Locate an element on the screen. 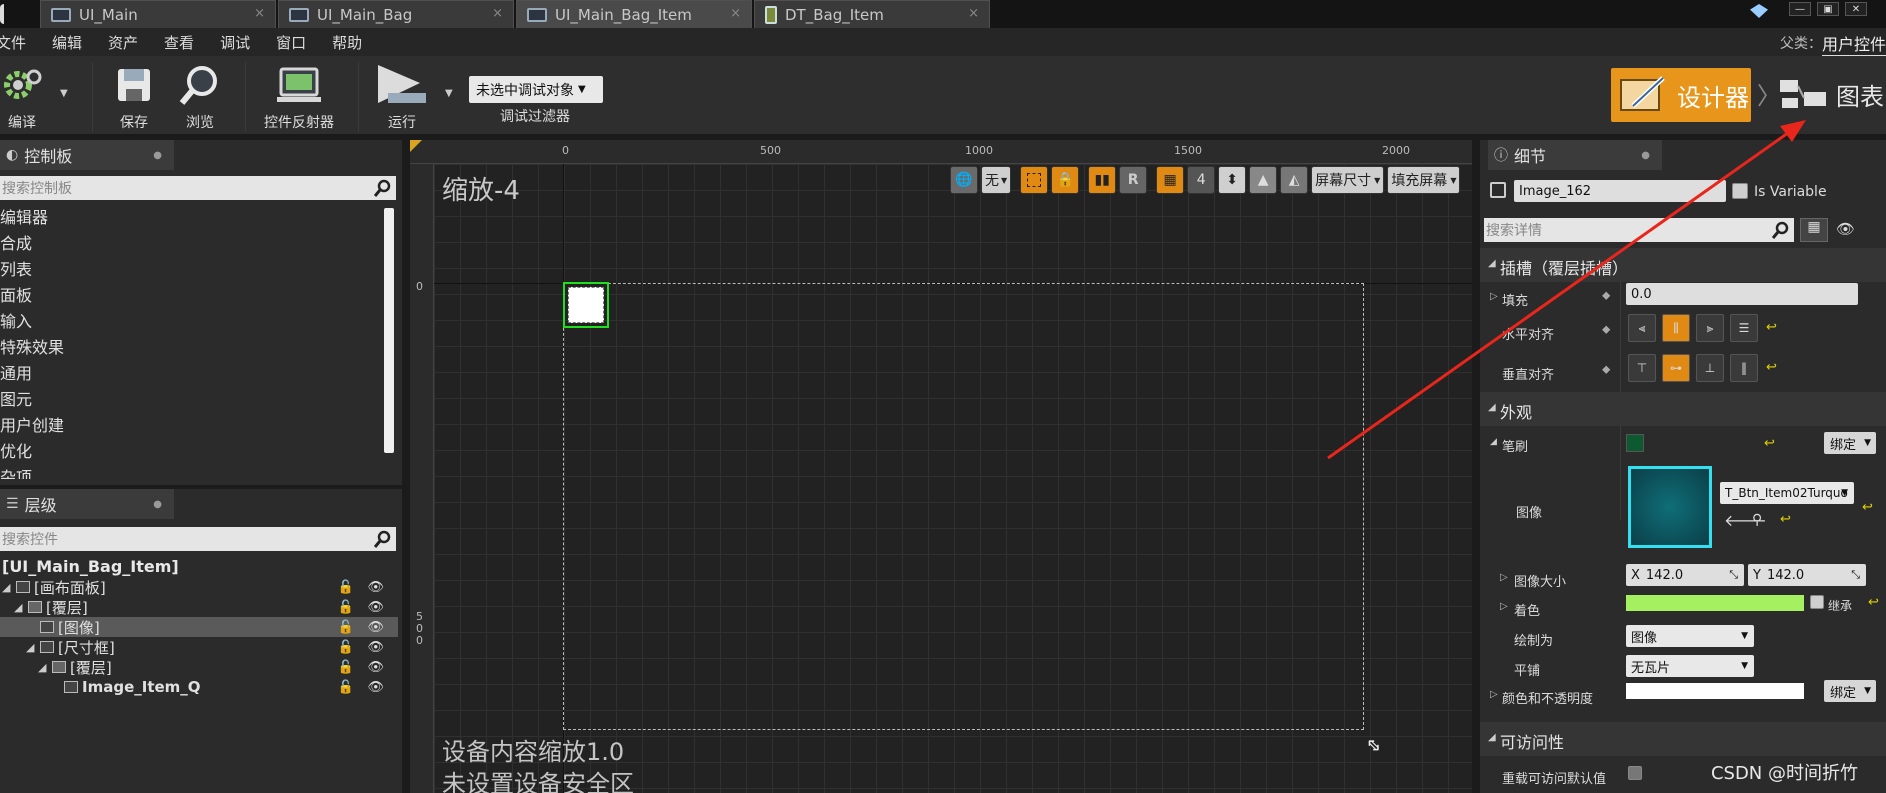 This screenshot has height=793, width=1886. widget-name-input: Image_162 is located at coordinates (1620, 191).